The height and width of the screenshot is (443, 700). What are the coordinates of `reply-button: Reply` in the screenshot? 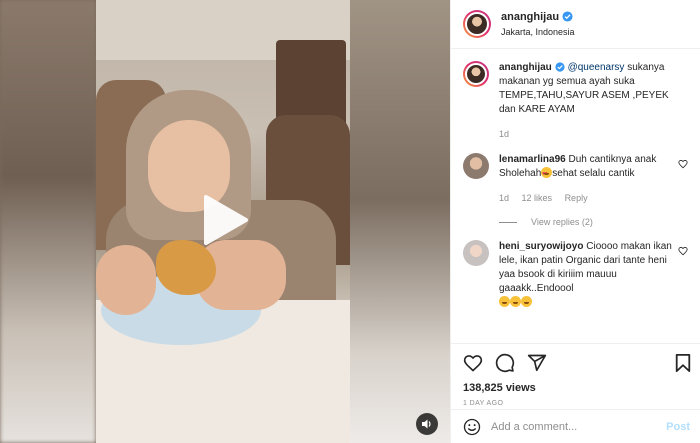 It's located at (576, 198).